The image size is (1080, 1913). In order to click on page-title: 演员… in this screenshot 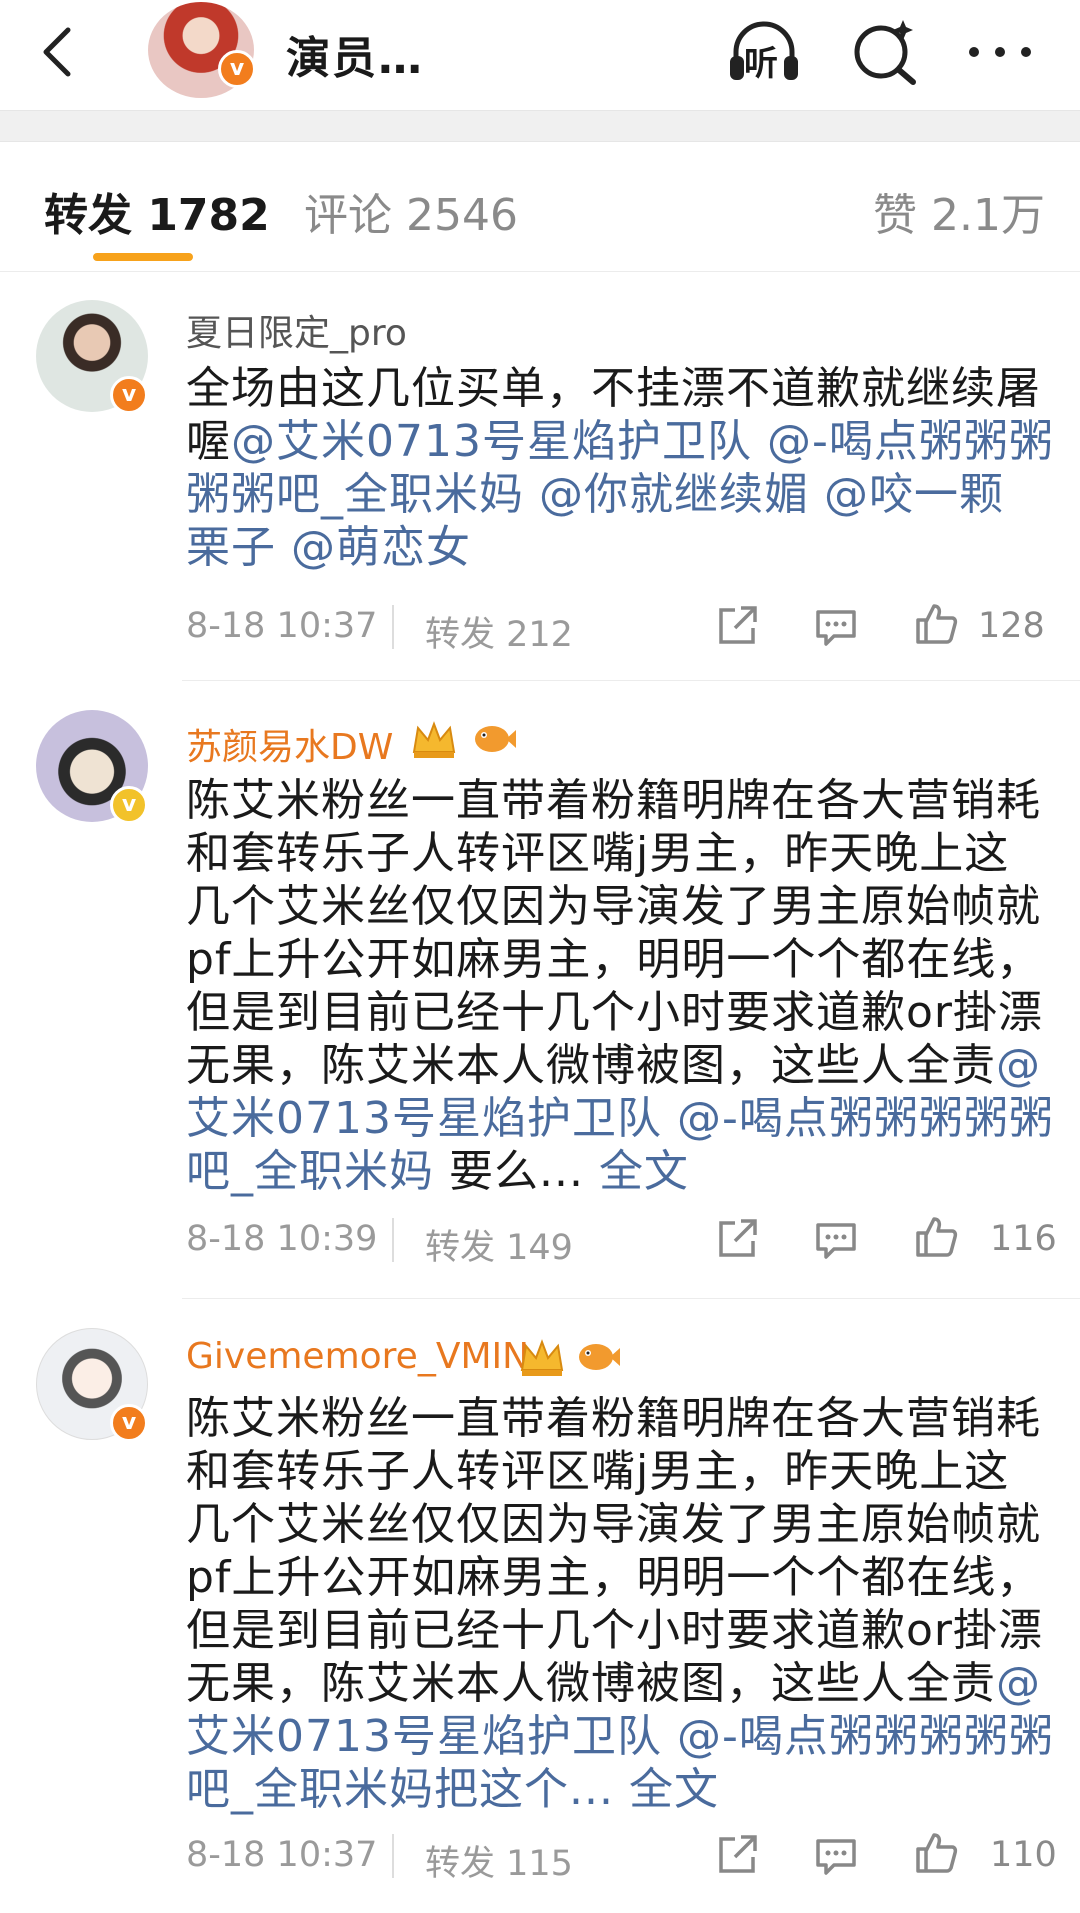, I will do `click(355, 58)`.